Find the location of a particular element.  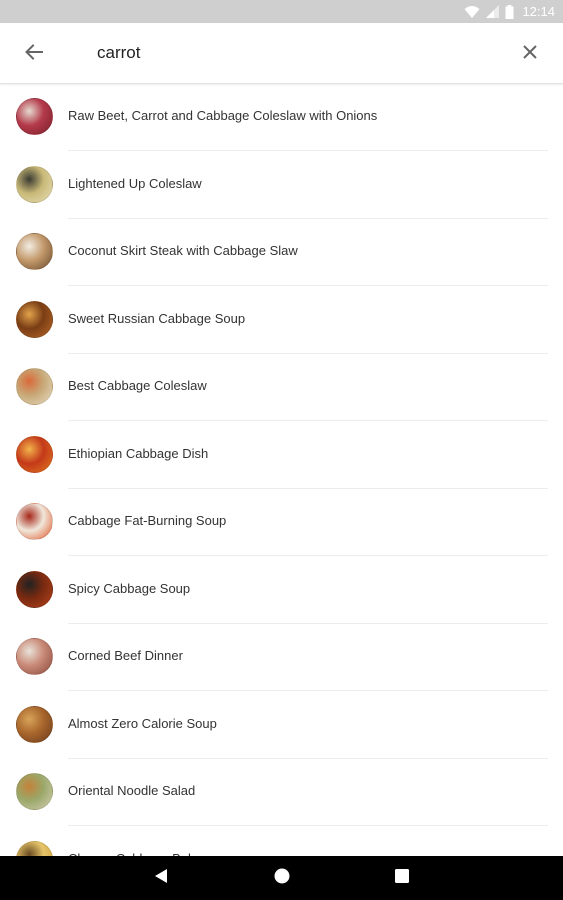

search-bar is located at coordinates (281, 53).